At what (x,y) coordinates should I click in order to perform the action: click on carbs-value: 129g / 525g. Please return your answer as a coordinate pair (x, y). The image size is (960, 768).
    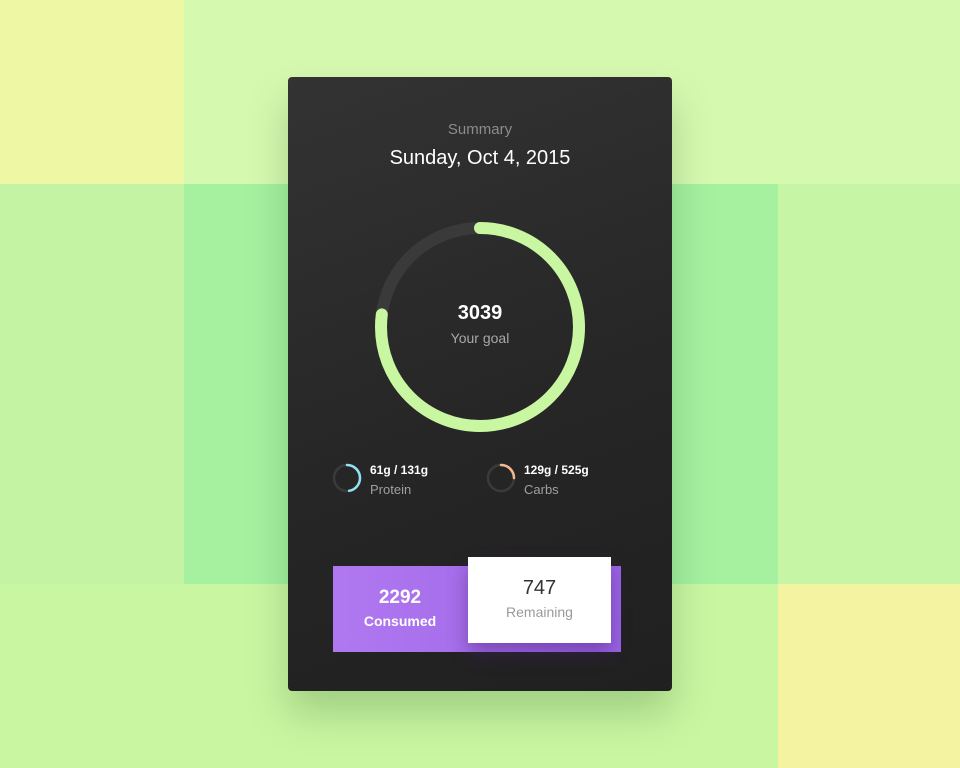
    Looking at the image, I should click on (556, 470).